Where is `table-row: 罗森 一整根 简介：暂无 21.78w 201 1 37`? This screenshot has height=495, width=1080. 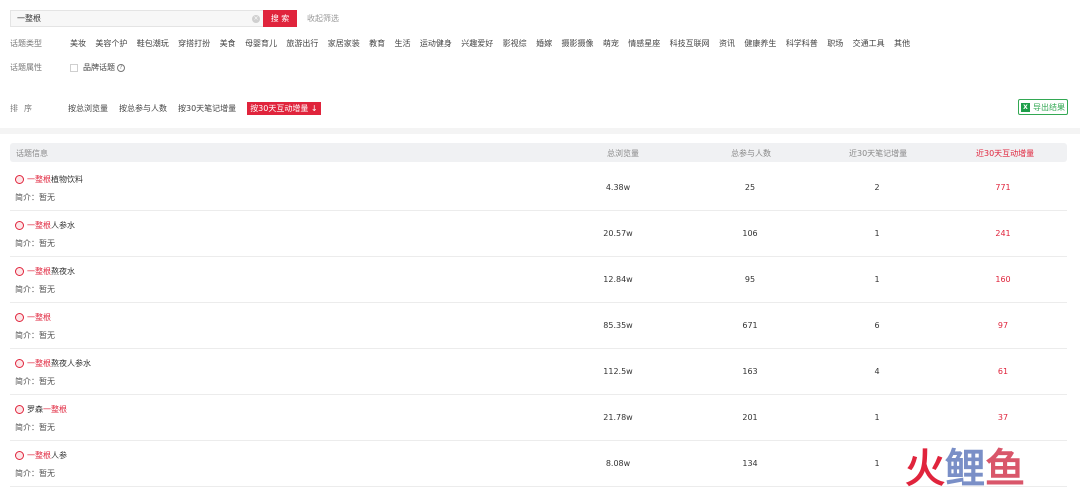
table-row: 罗森 一整根 简介：暂无 21.78w 201 1 37 is located at coordinates (538, 418).